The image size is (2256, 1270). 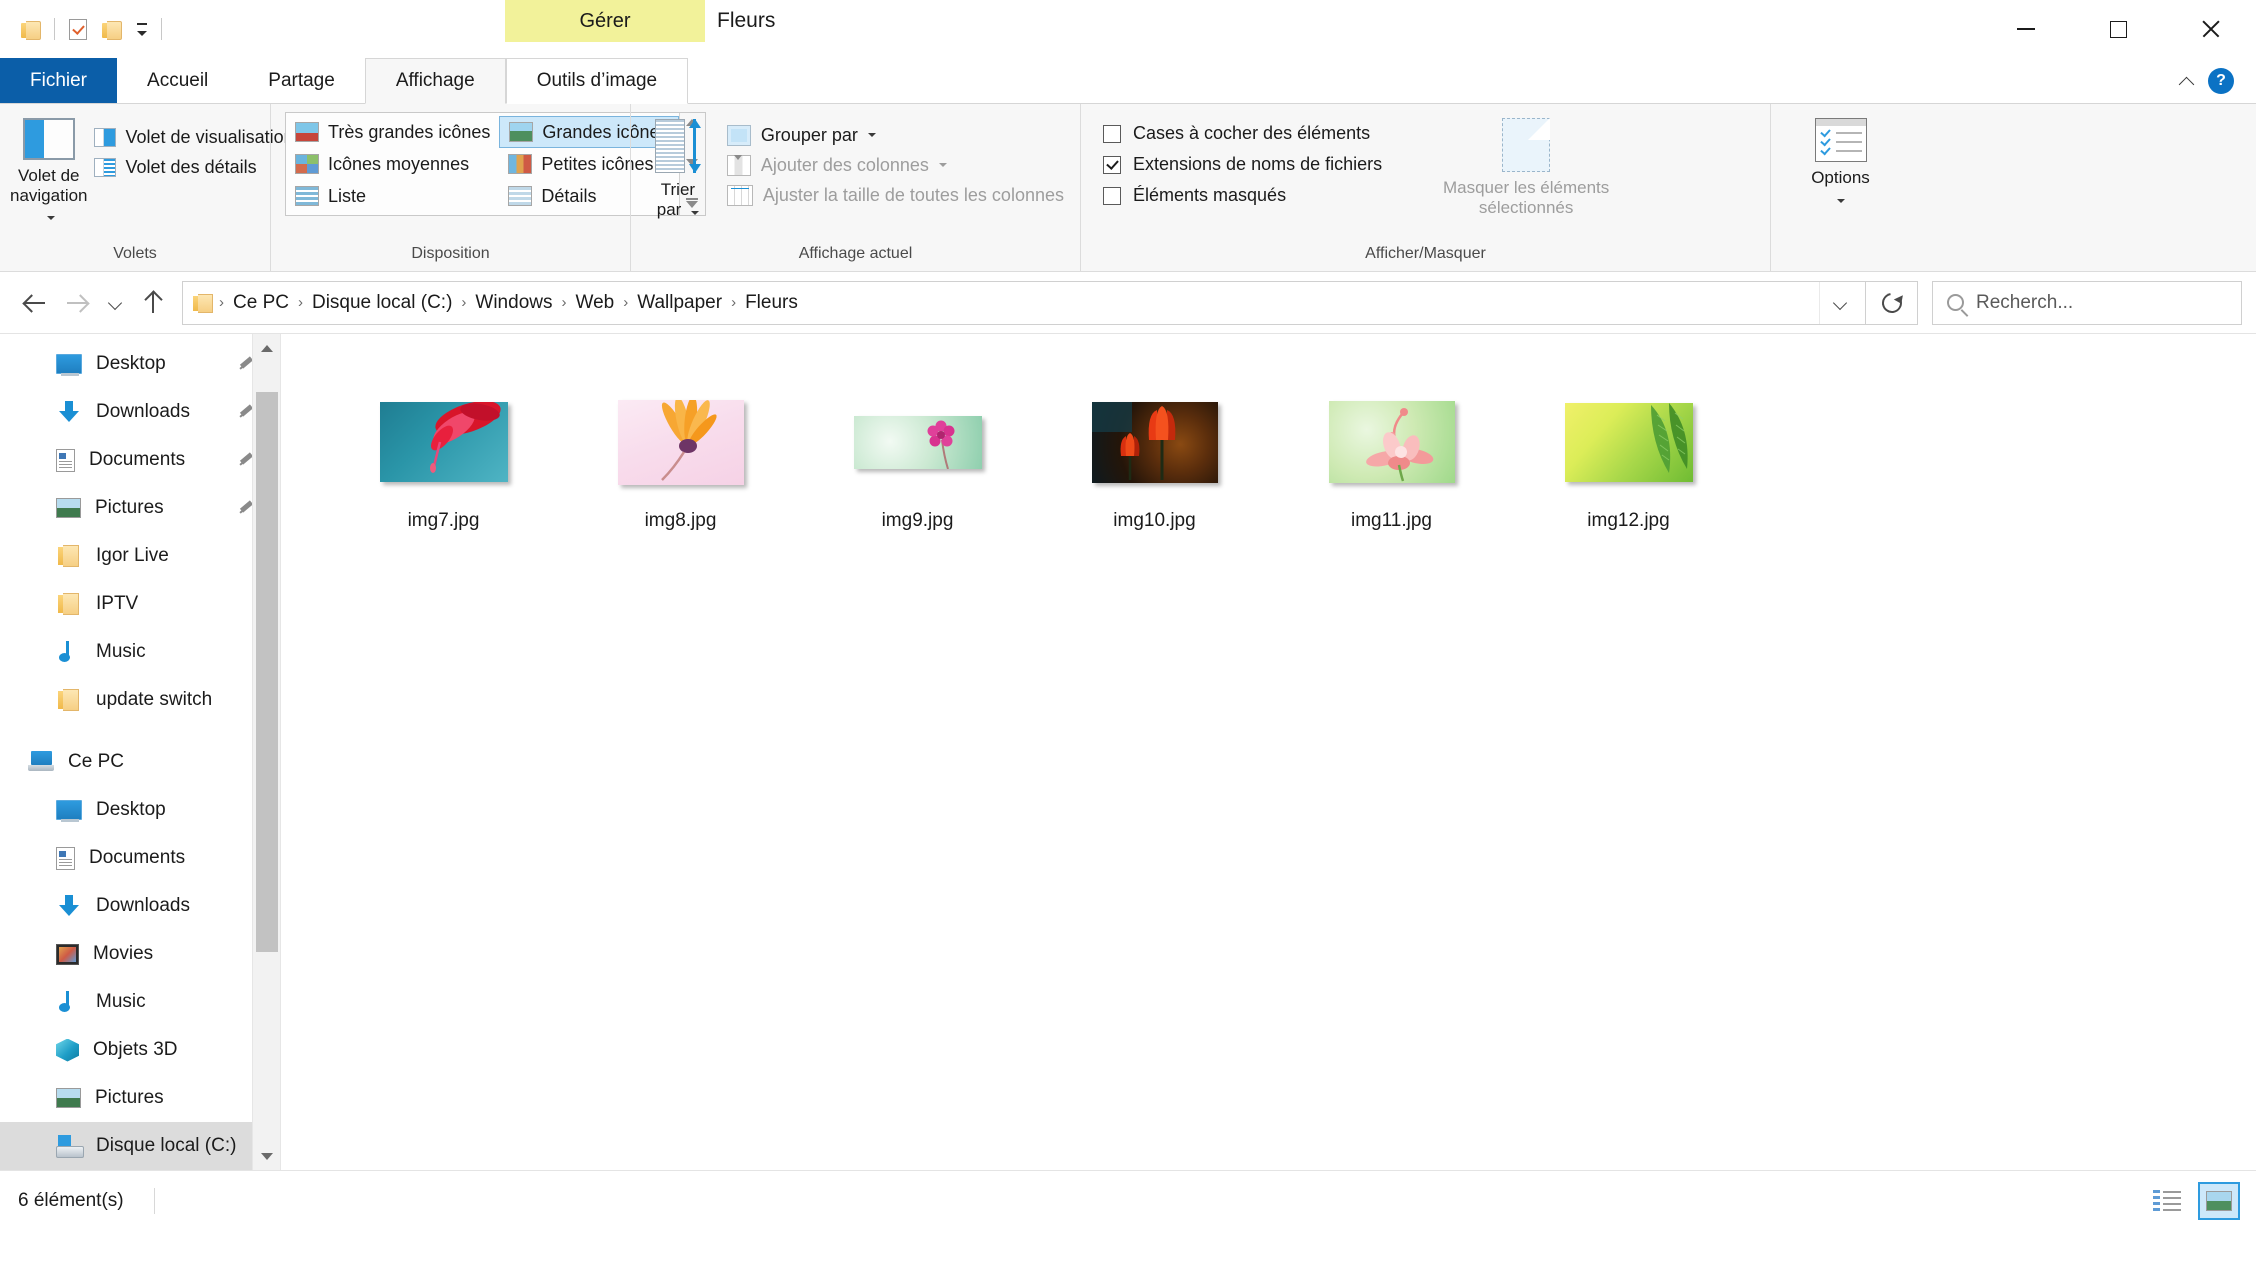 I want to click on file-item-img12: img12.jpg, so click(x=1628, y=459).